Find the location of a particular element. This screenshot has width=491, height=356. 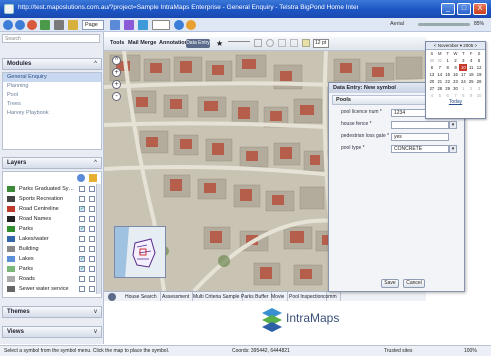

layers-scrollbar is located at coordinates (98, 239).